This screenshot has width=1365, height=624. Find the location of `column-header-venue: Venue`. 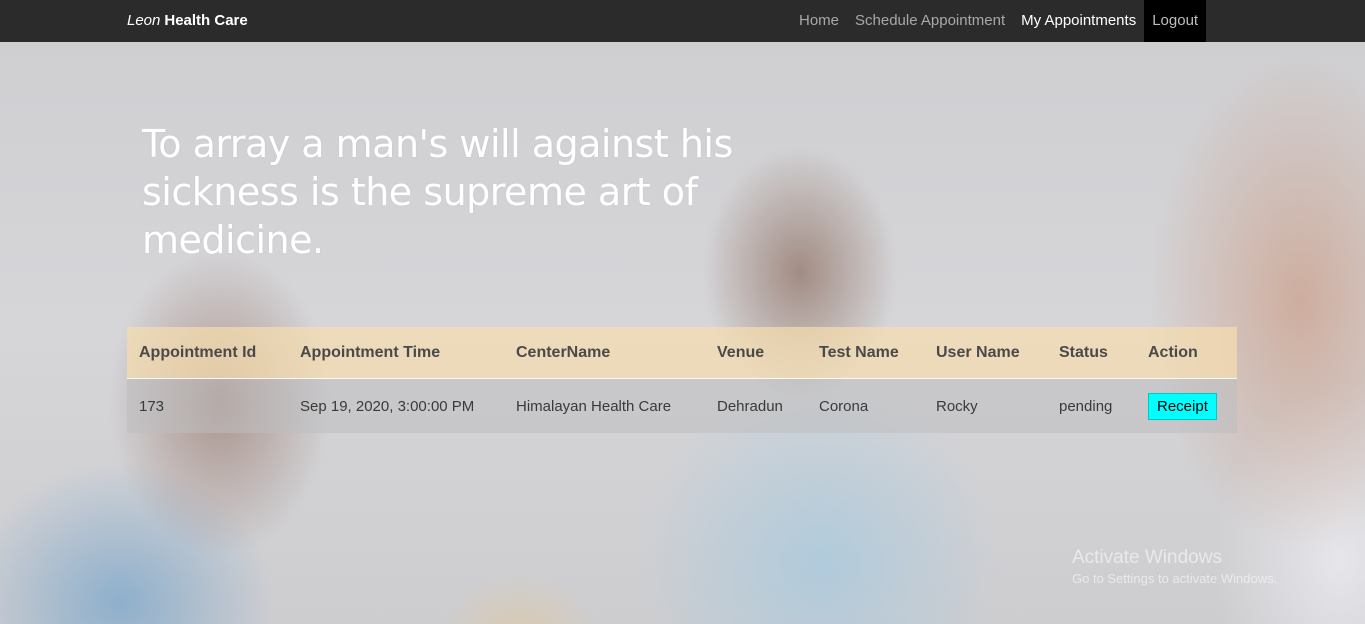

column-header-venue: Venue is located at coordinates (756, 353).